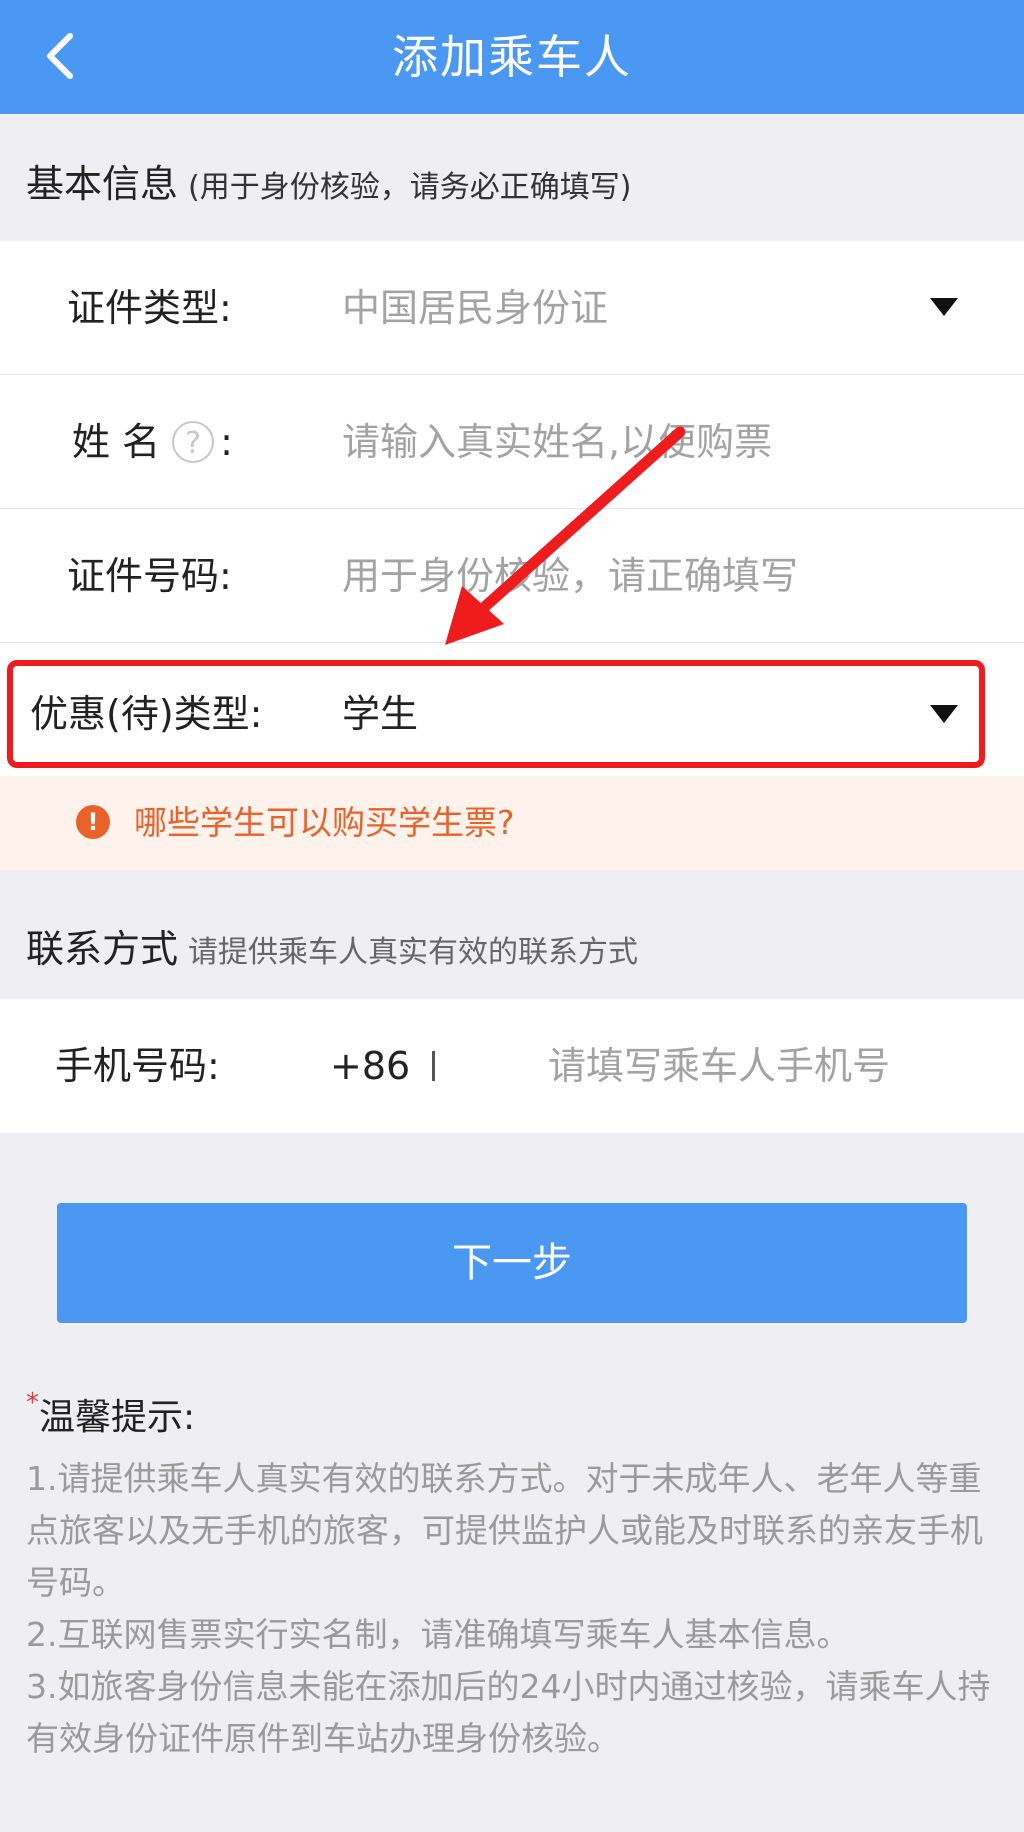 The width and height of the screenshot is (1024, 1832). What do you see at coordinates (102, 184) in the screenshot?
I see `basic-info-title: 基本信息` at bounding box center [102, 184].